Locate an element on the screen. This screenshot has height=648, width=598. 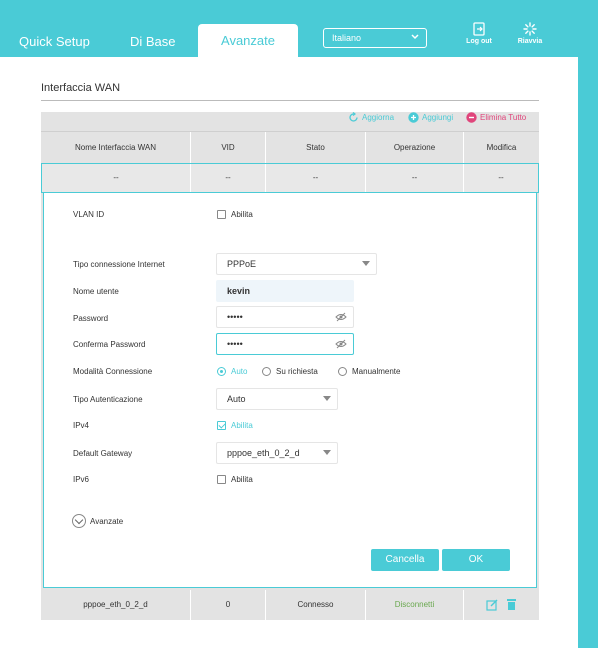
password-input: ••••• is located at coordinates (285, 317).